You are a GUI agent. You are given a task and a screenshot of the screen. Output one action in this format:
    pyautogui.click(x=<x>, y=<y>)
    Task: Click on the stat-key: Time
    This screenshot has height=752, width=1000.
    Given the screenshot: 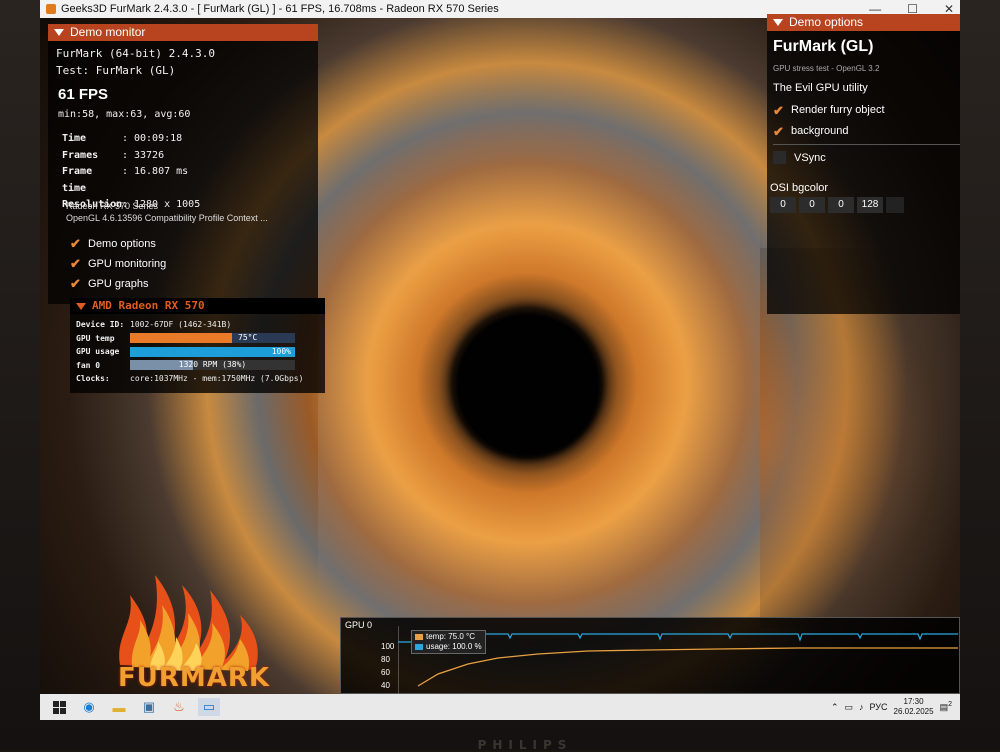 What is the action you would take?
    pyautogui.click(x=74, y=138)
    